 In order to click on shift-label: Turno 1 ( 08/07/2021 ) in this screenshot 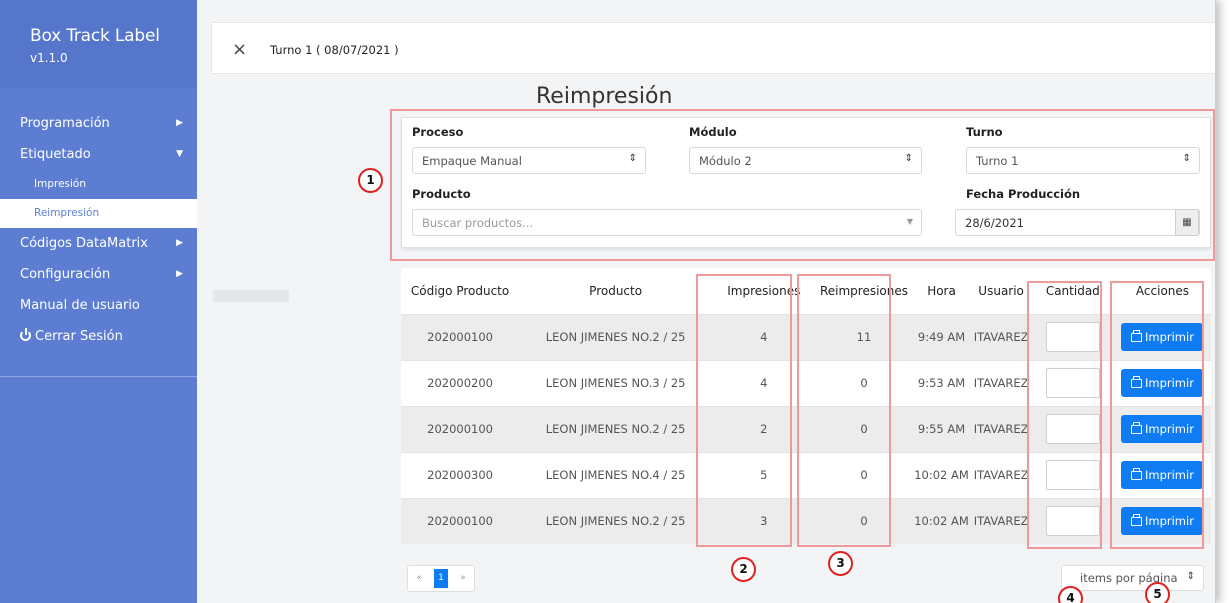, I will do `click(334, 50)`.